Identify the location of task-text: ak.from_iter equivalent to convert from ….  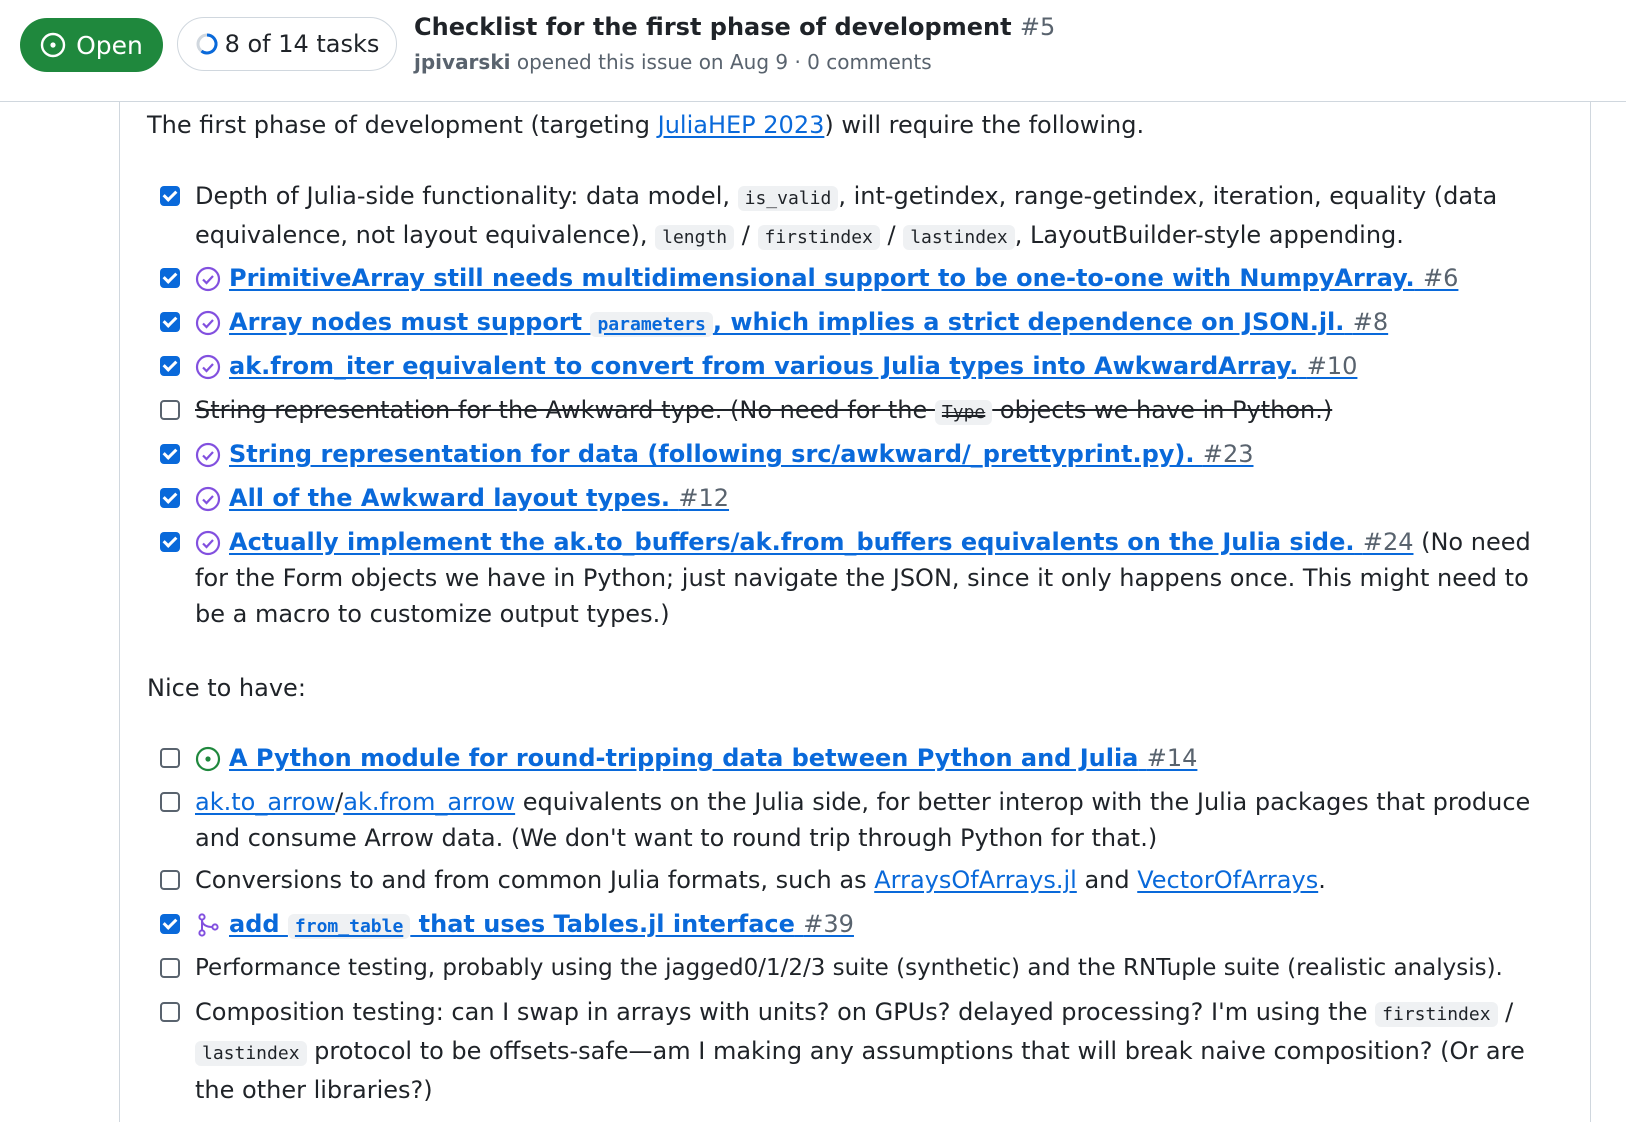
(872, 366).